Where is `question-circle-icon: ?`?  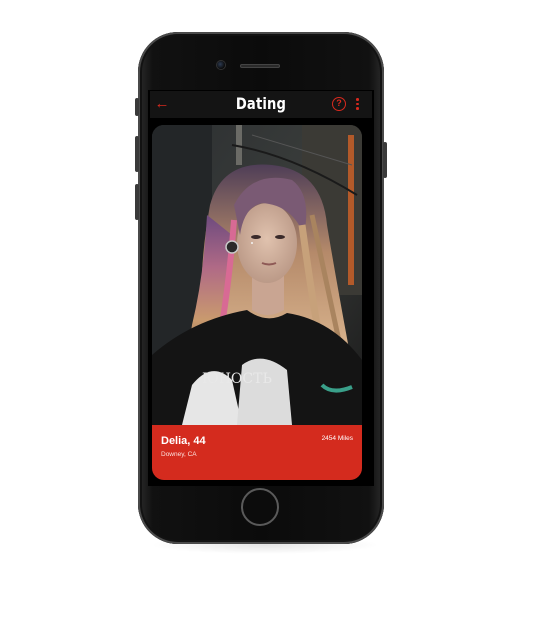 question-circle-icon: ? is located at coordinates (339, 104).